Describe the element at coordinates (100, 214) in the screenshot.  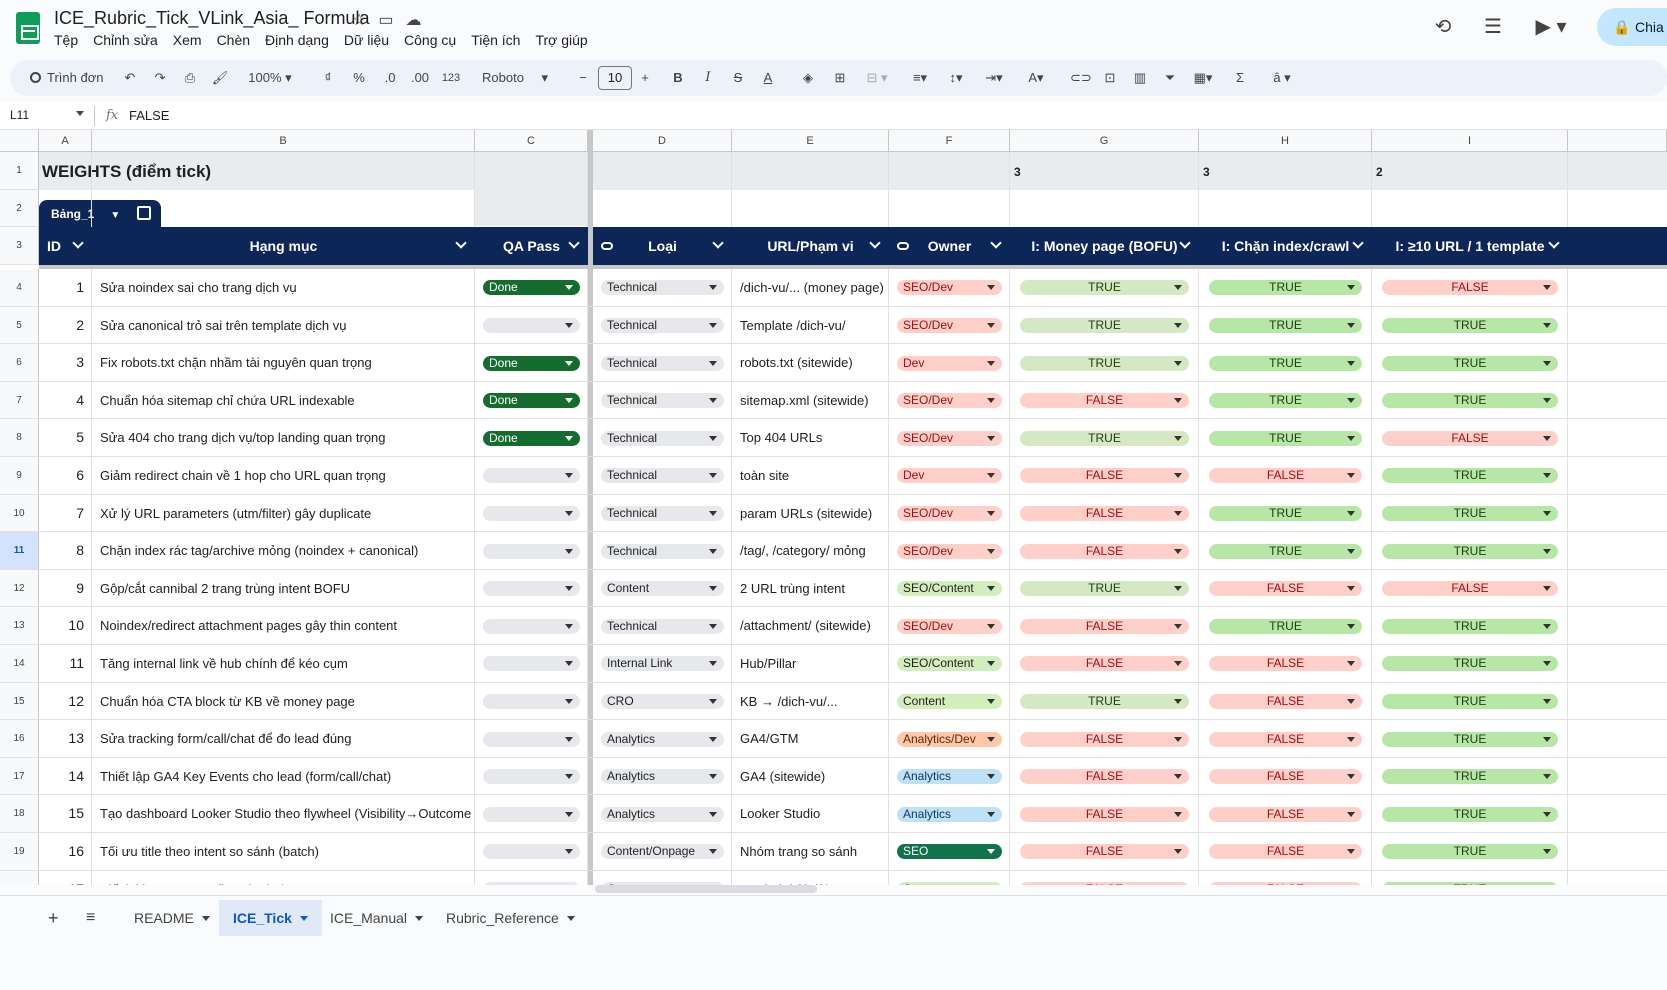
I see `table-name-tab: Bảng_1 ▼` at that location.